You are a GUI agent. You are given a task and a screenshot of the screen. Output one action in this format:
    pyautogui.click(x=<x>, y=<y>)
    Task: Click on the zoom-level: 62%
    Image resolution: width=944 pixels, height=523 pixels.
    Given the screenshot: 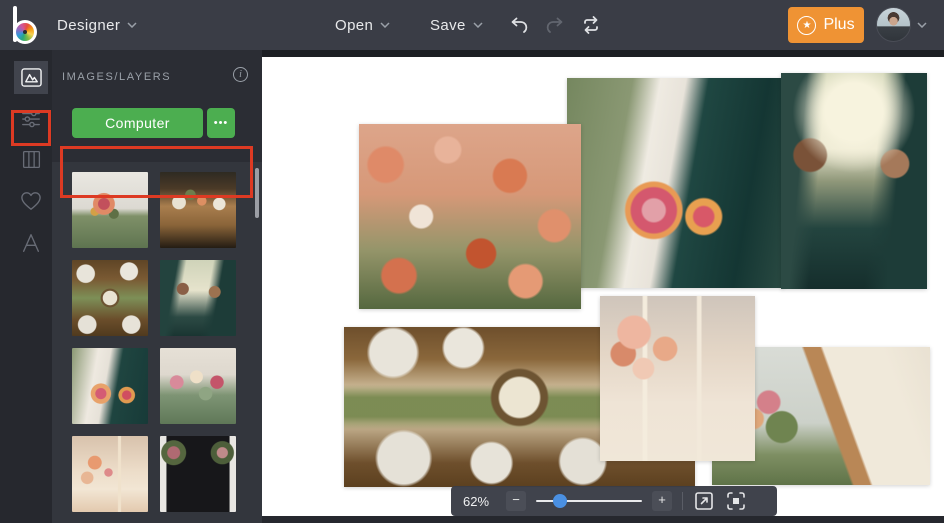 What is the action you would take?
    pyautogui.click(x=476, y=501)
    